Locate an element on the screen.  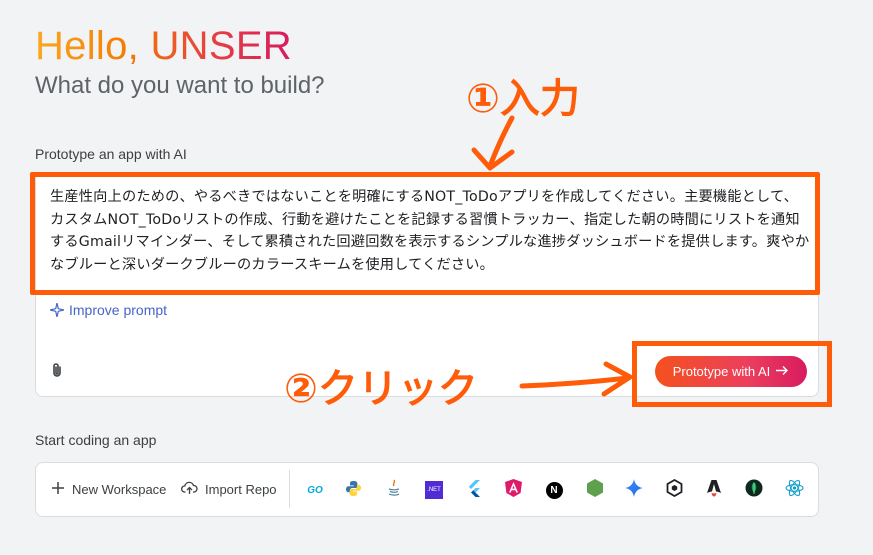
react-icon is located at coordinates (794, 490).